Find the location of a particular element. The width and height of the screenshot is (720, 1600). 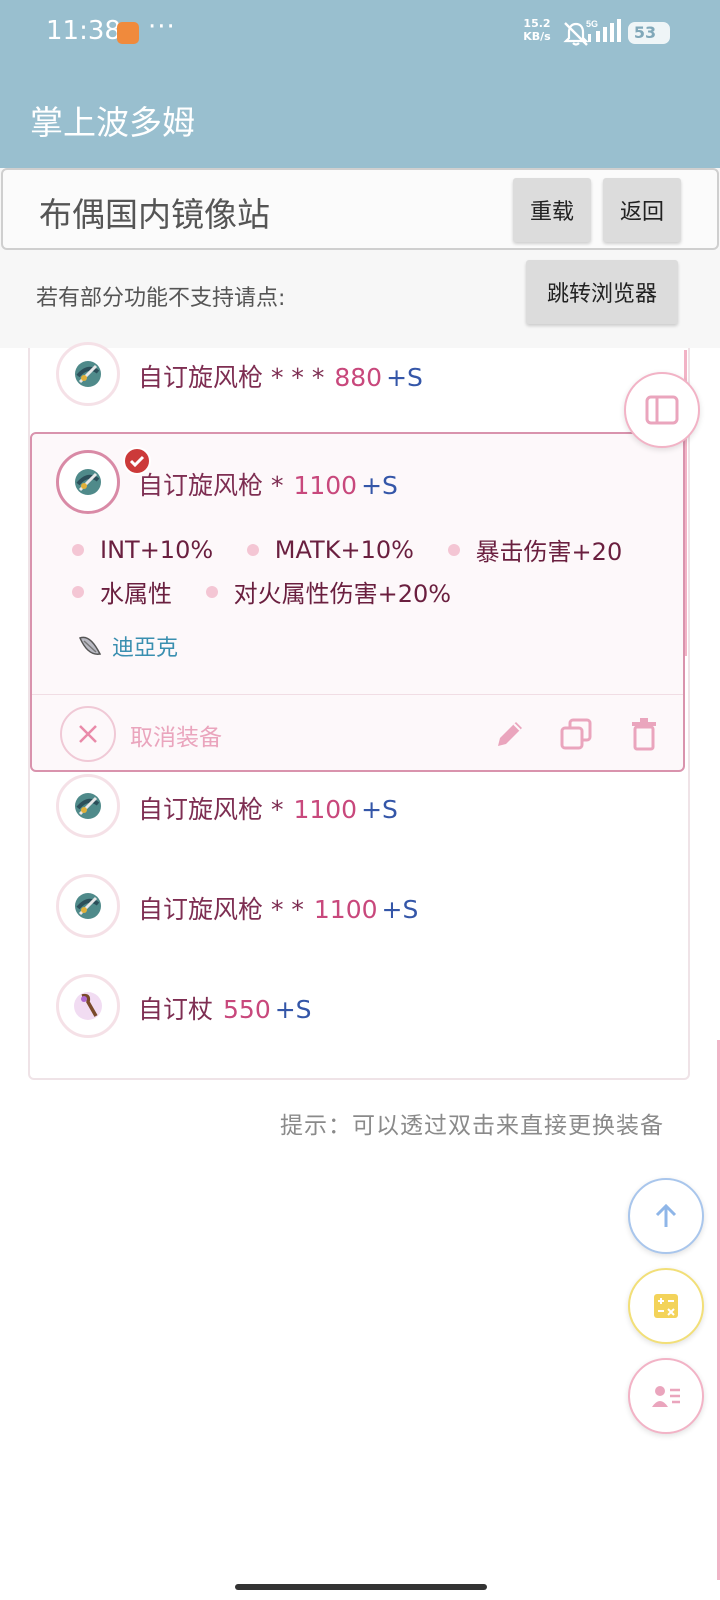

signal-icon: 5G is located at coordinates (603, 30).